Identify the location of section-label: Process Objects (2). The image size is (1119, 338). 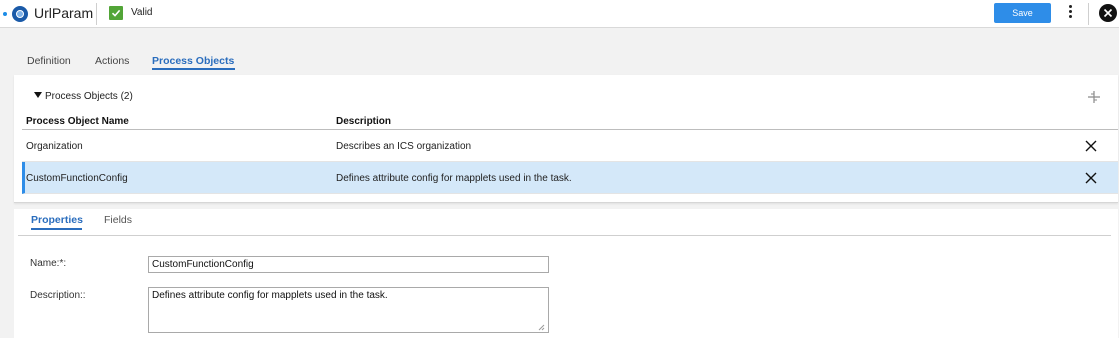
(89, 96).